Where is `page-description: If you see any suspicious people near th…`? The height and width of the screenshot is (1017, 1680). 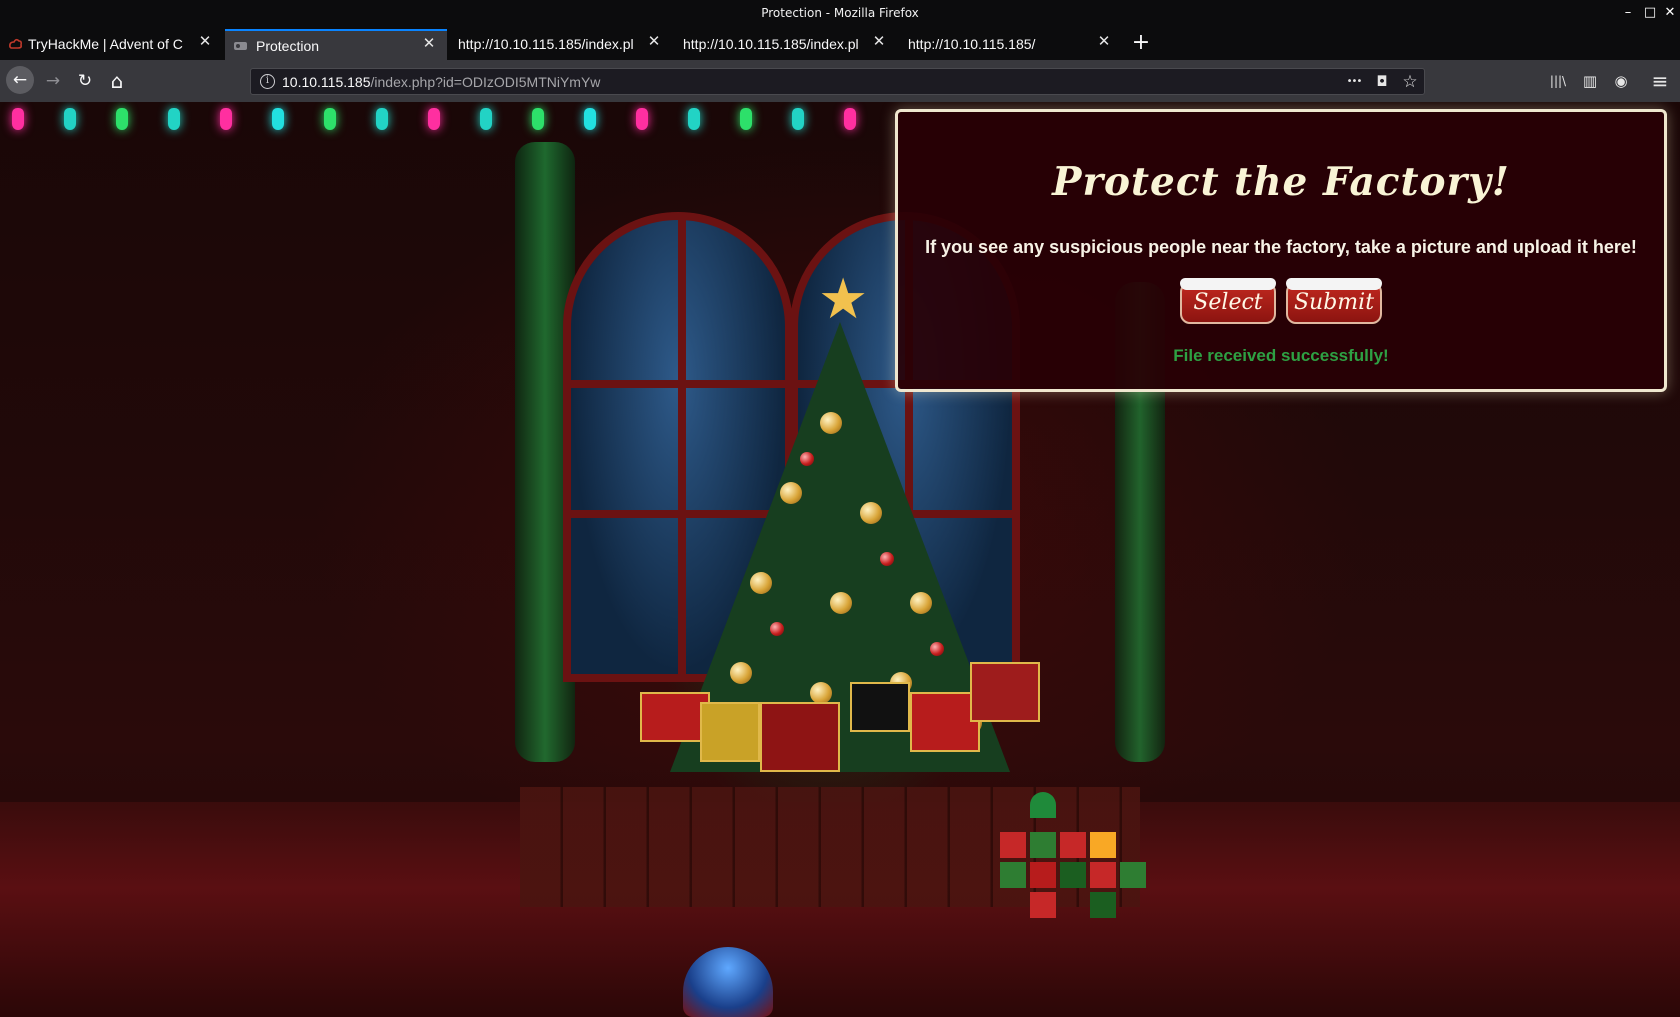
page-description: If you see any suspicious people near th… is located at coordinates (1281, 247).